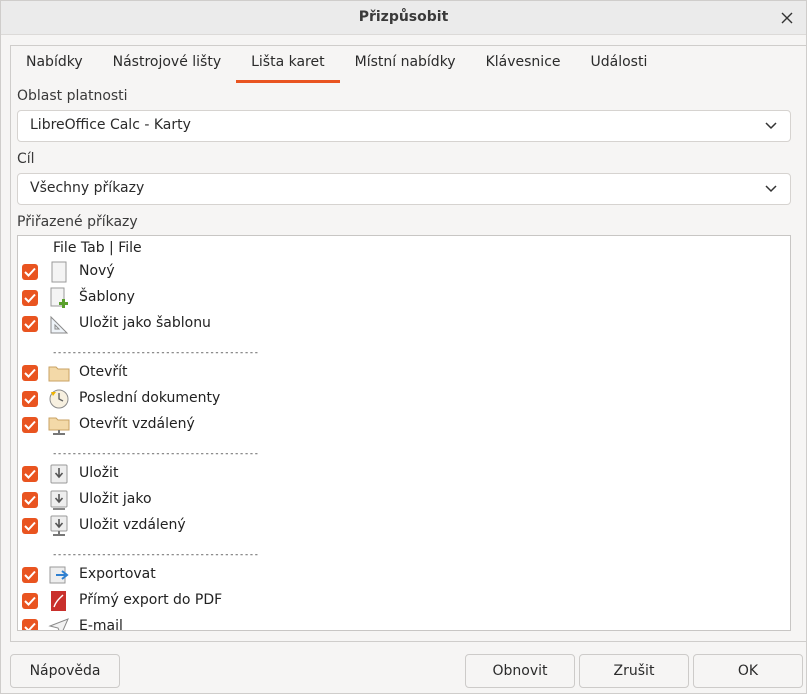  What do you see at coordinates (103, 372) in the screenshot?
I see `item-label: Otevřít` at bounding box center [103, 372].